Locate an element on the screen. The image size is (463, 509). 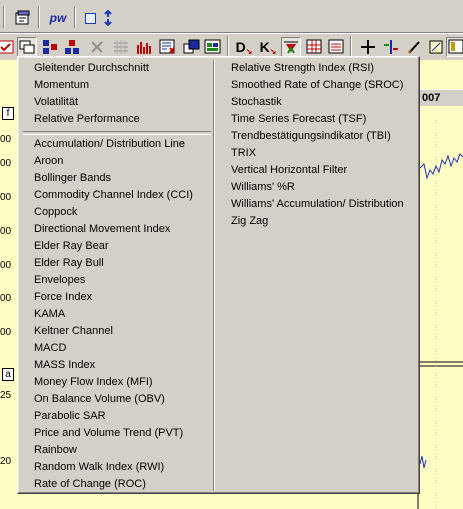
menu-item: Parabolic SAR is located at coordinates (117, 416).